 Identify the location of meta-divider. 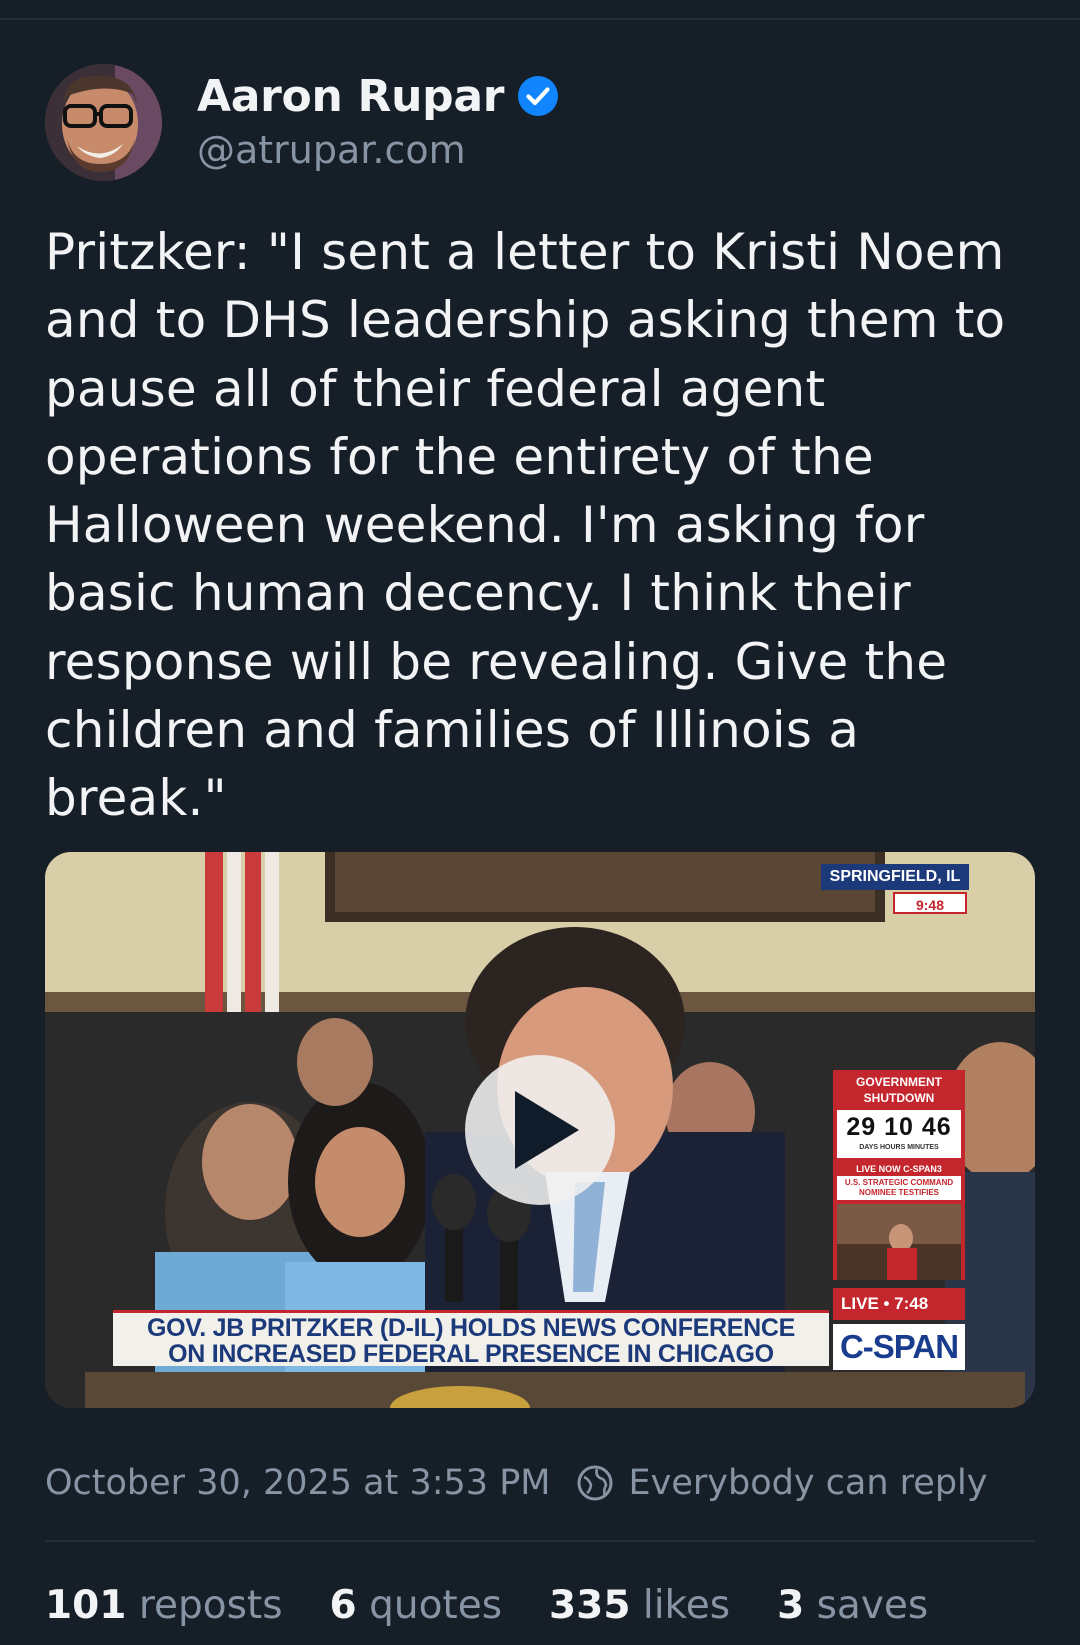
(540, 1541).